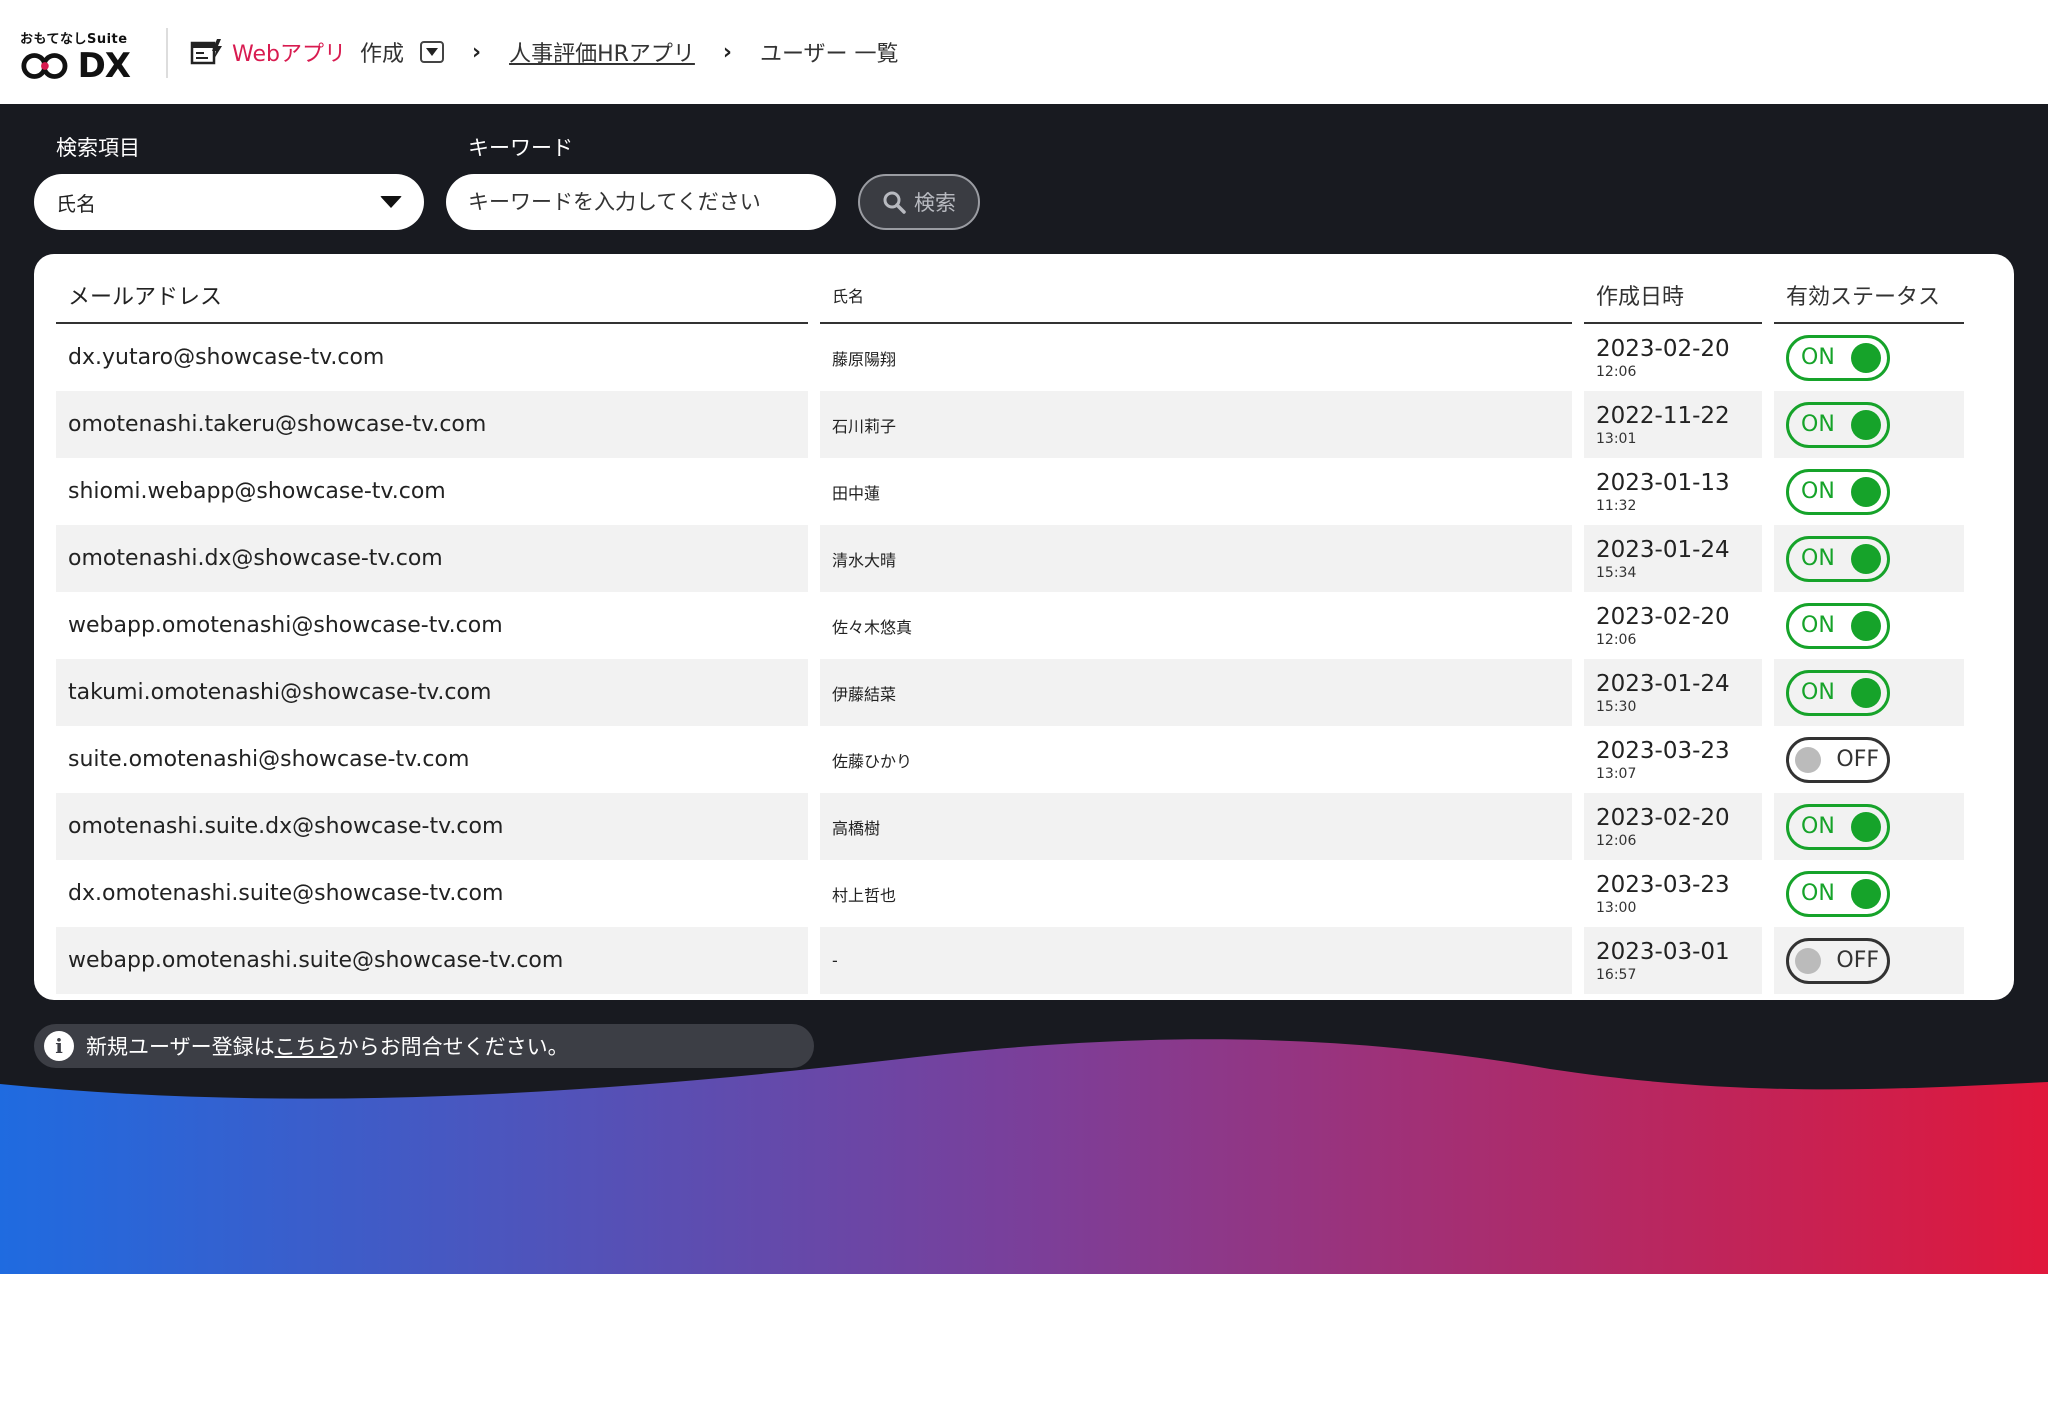  I want to click on breadcrumb-hr-app-link: 人事評価HRアプリ, so click(602, 52).